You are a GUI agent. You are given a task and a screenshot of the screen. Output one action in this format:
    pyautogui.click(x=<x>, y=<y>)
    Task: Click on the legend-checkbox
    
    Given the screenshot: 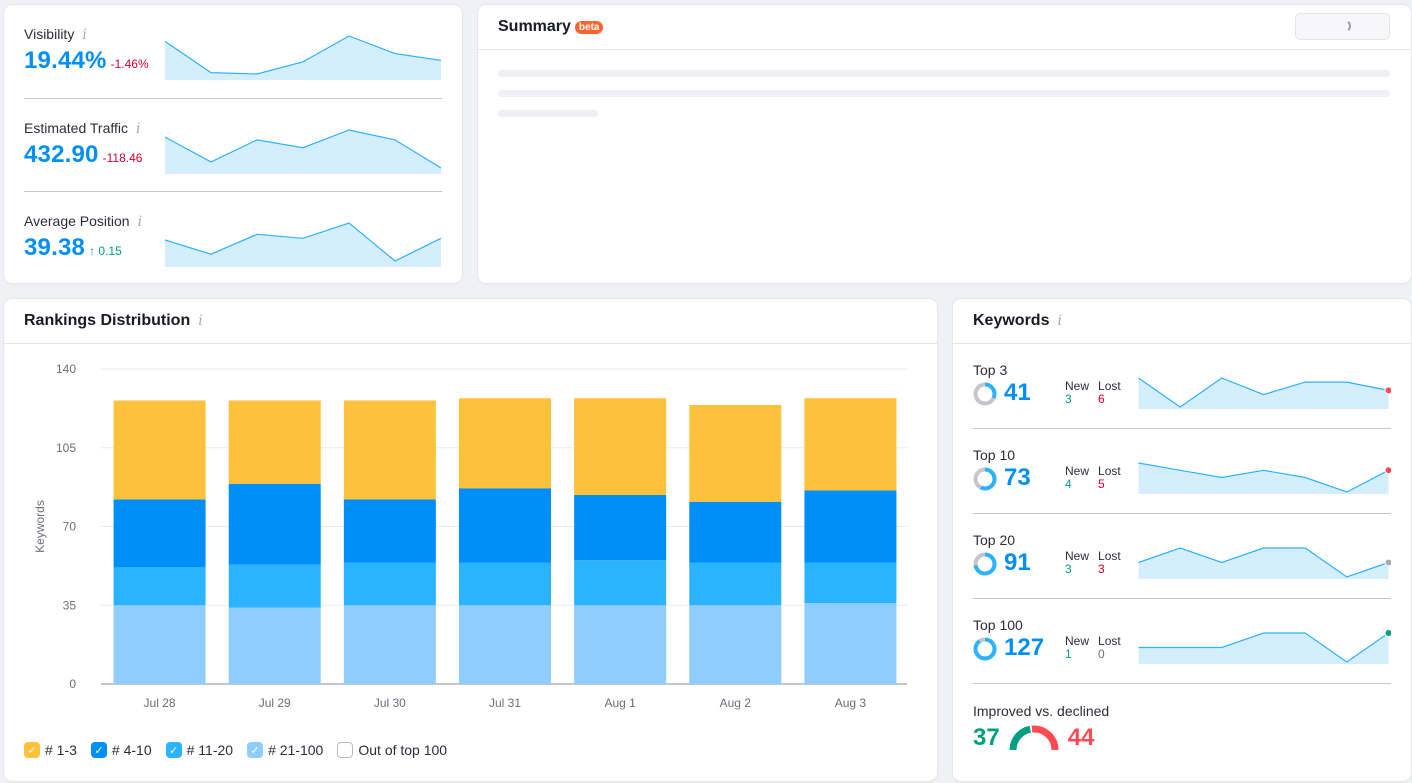 What is the action you would take?
    pyautogui.click(x=345, y=750)
    